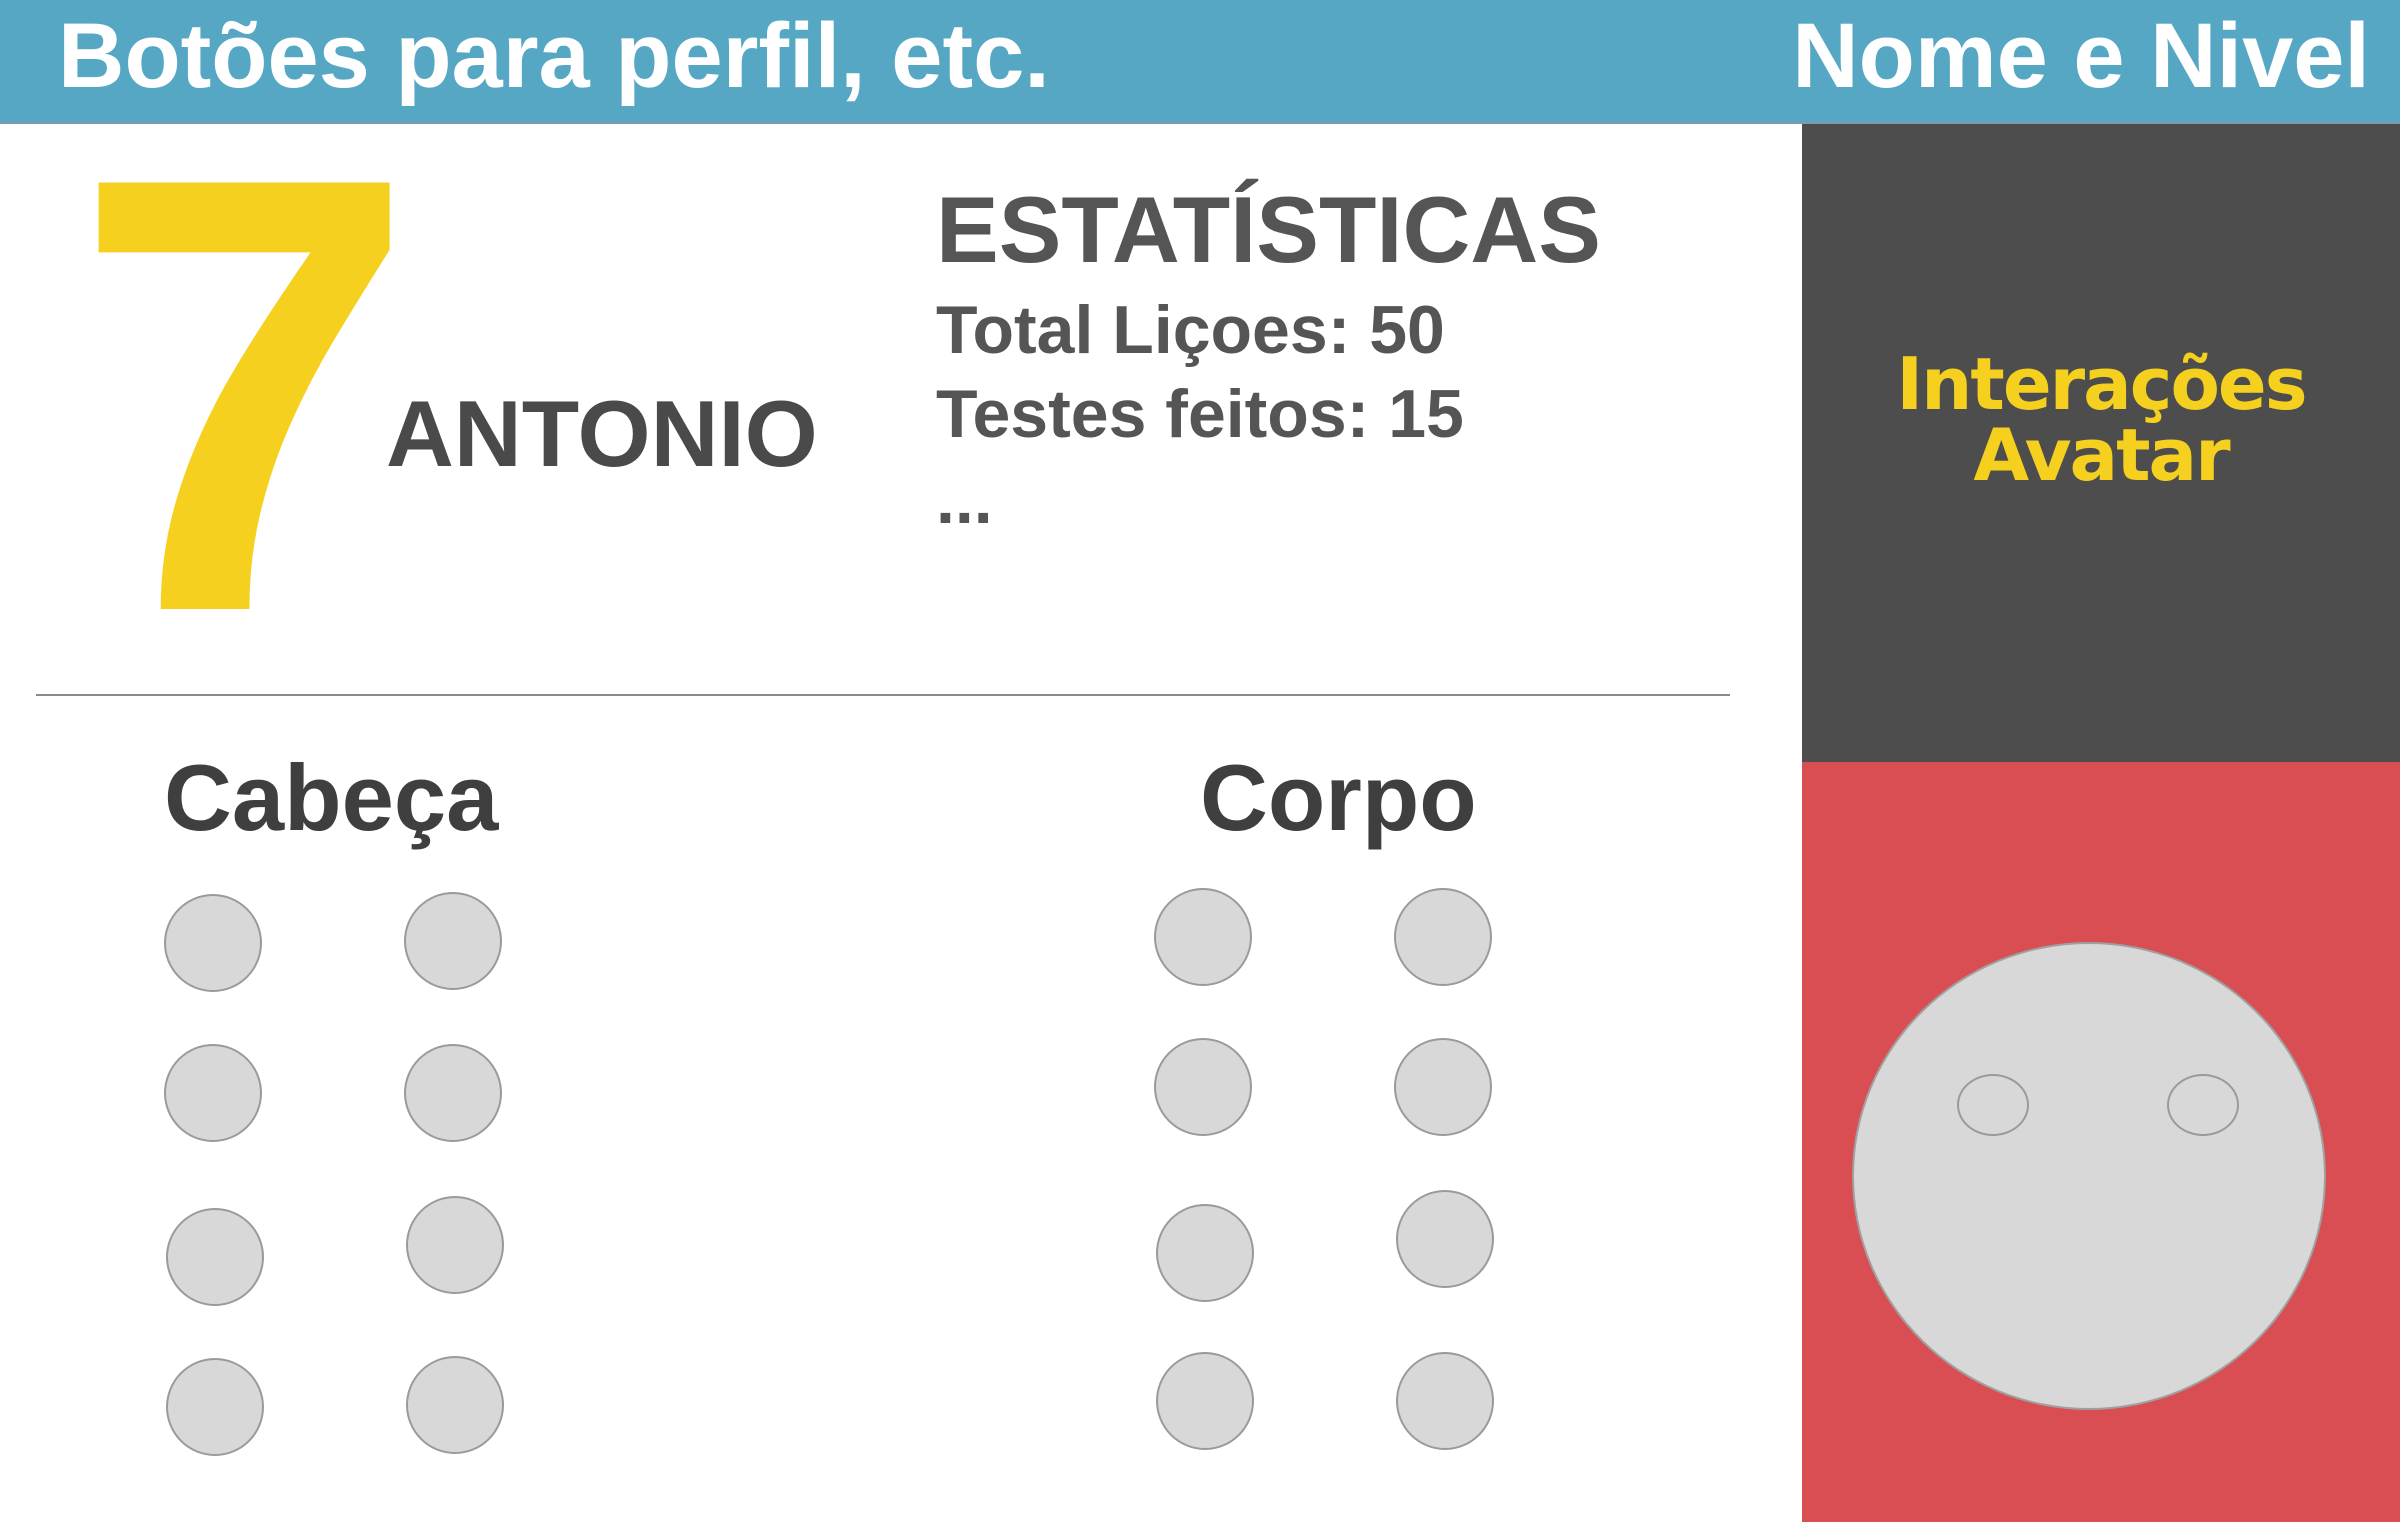 This screenshot has width=2400, height=1522. I want to click on section-divider, so click(883, 695).